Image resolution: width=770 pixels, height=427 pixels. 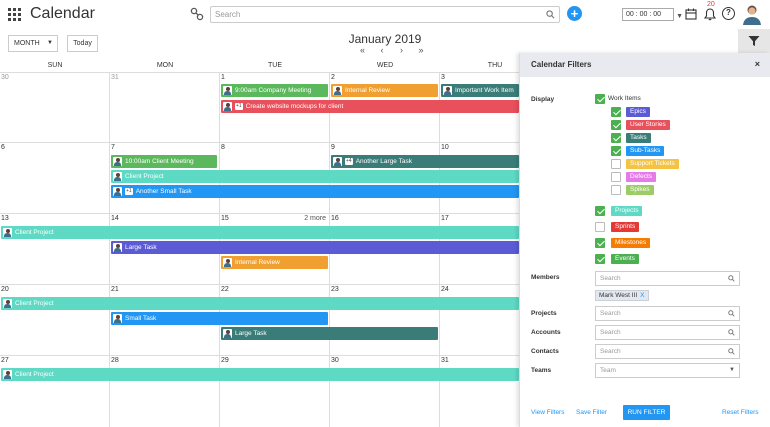 I want to click on day-number: 1, so click(x=223, y=77).